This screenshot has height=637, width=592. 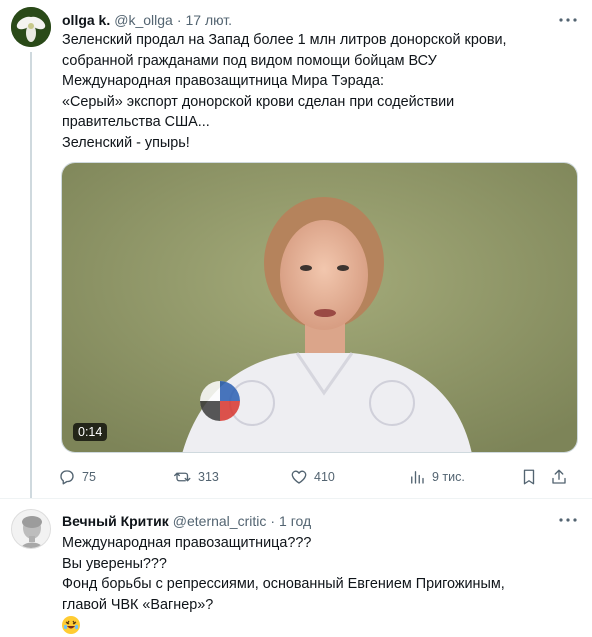 I want to click on tweet-text-line: Зеленский - упырь!, so click(x=126, y=142).